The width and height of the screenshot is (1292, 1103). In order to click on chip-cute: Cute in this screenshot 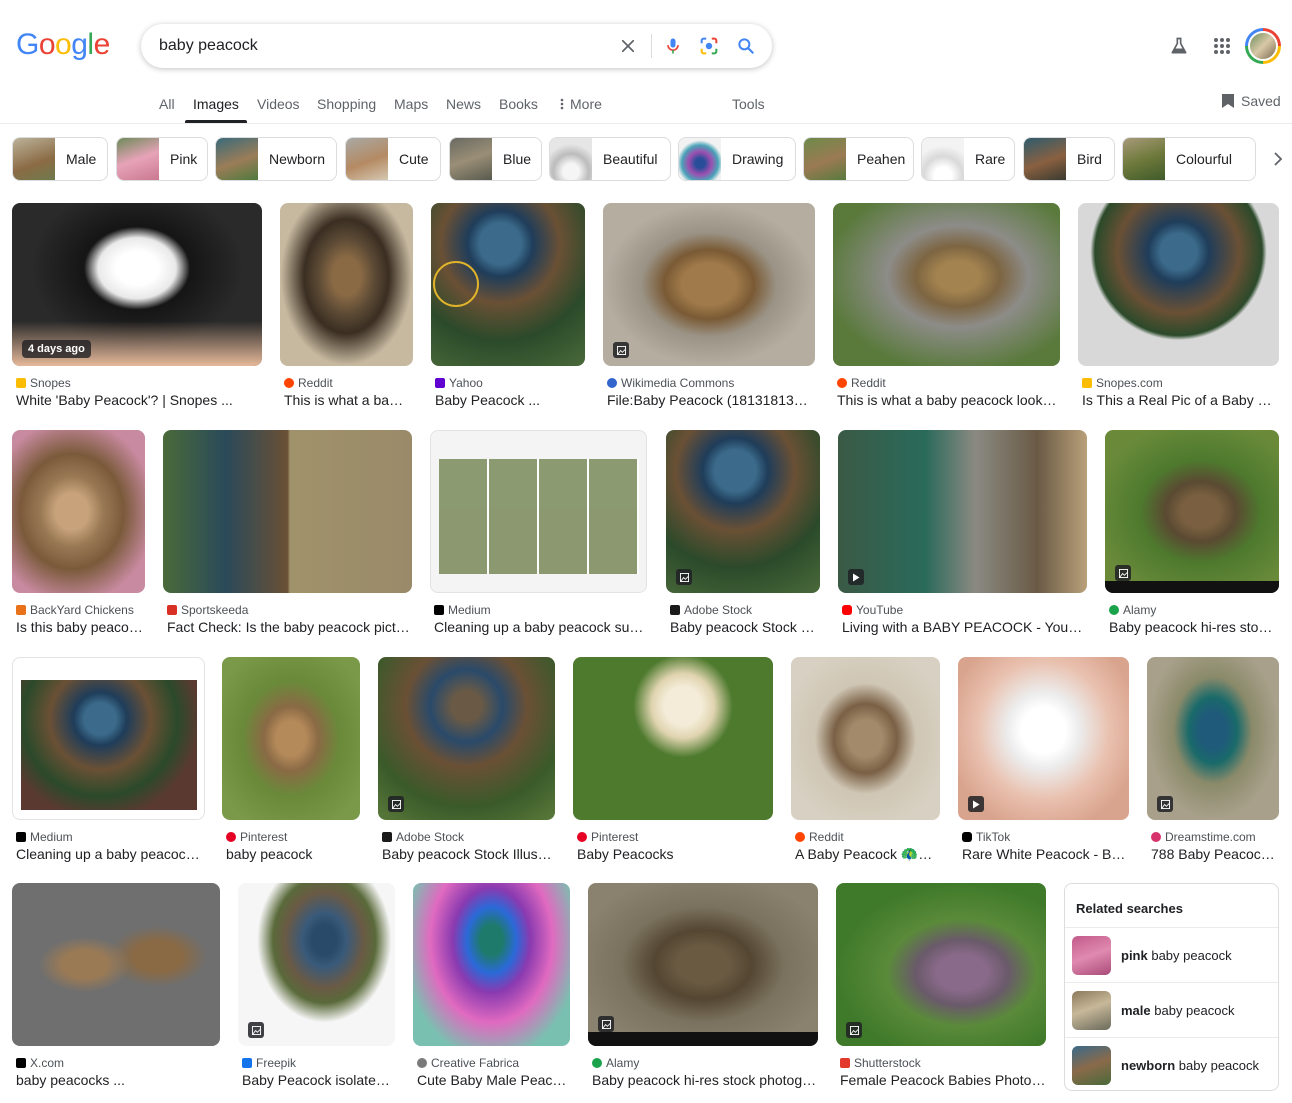, I will do `click(393, 159)`.